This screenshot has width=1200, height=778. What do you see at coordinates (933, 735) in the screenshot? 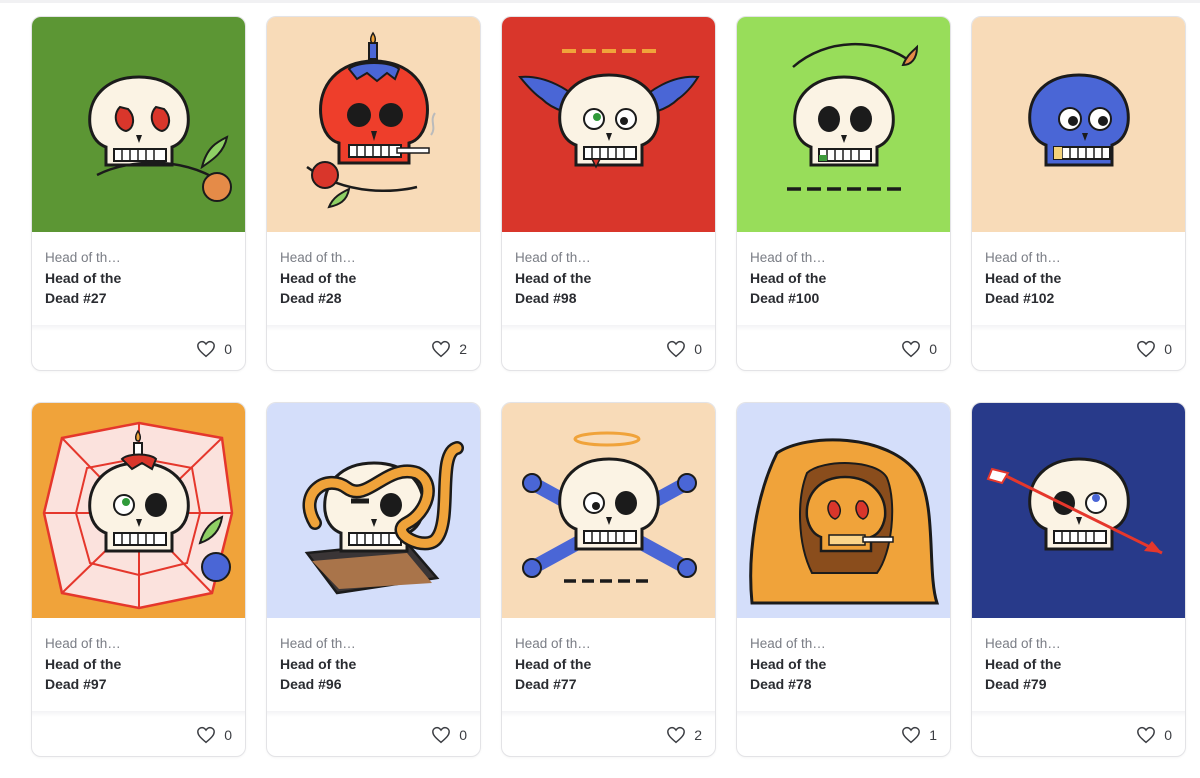
I see `like-count: 1` at bounding box center [933, 735].